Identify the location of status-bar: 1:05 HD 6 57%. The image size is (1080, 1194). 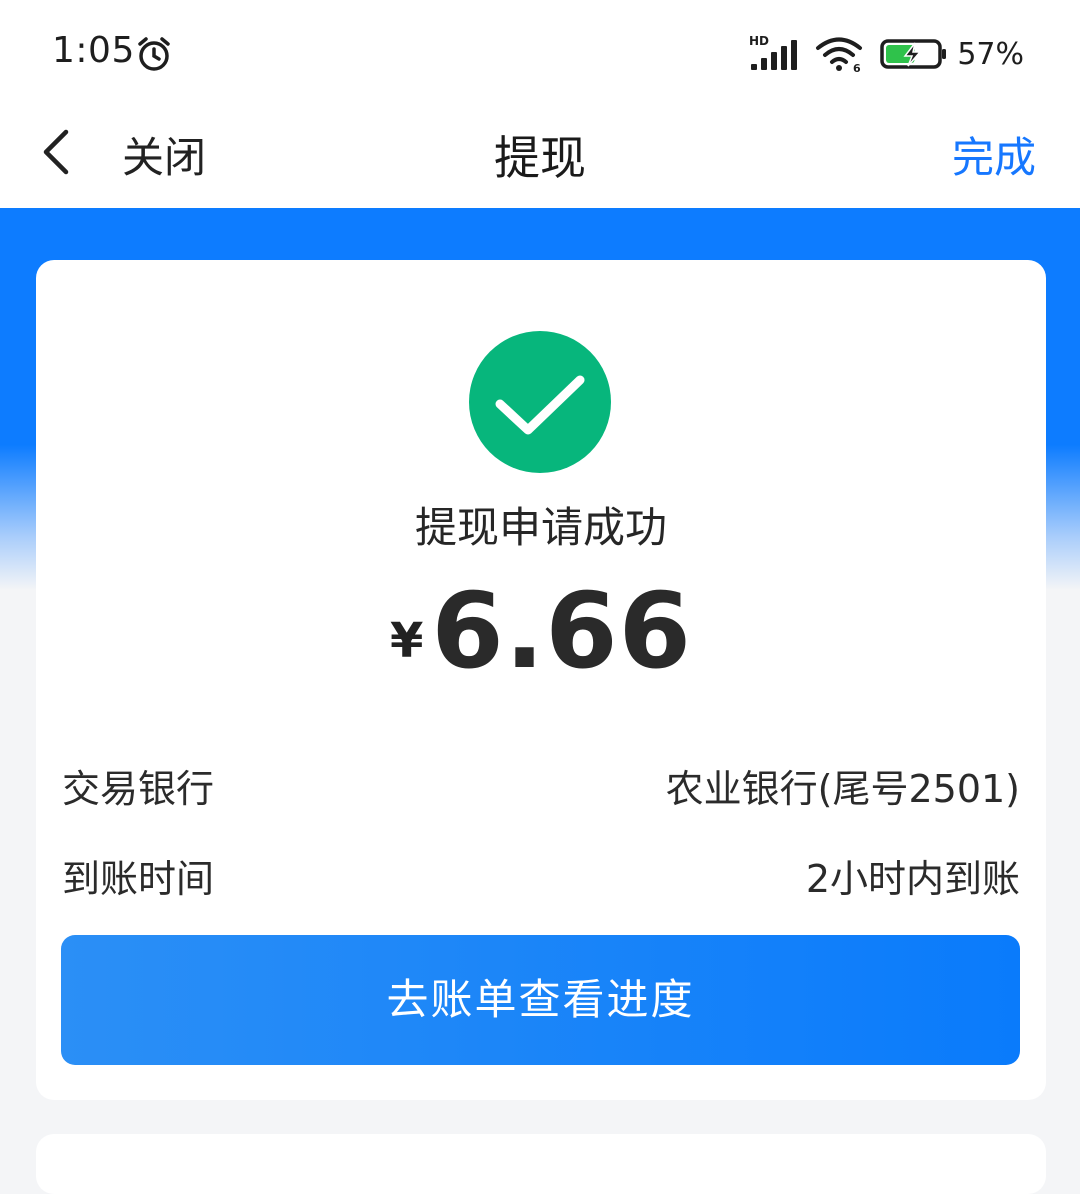
(540, 52).